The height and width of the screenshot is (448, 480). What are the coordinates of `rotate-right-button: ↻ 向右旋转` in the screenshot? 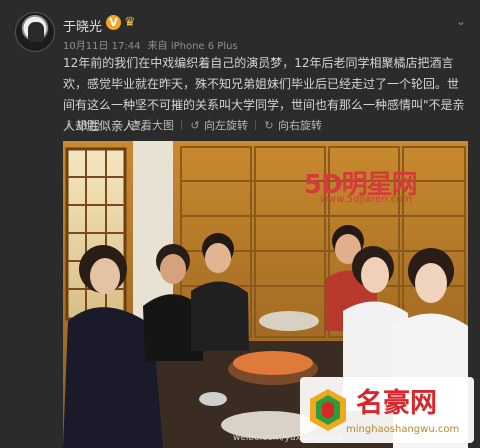 It's located at (292, 125).